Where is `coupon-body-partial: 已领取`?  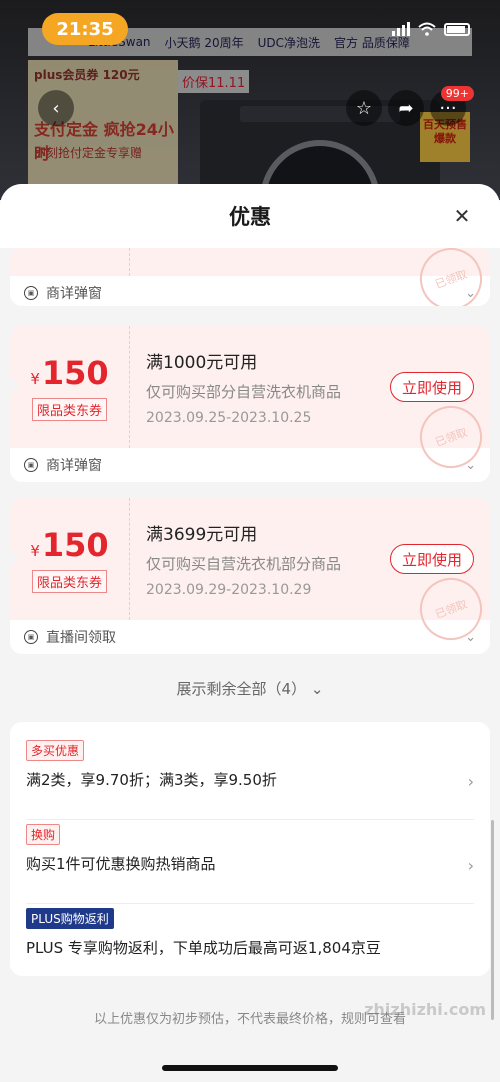
coupon-body-partial: 已领取 is located at coordinates (250, 277).